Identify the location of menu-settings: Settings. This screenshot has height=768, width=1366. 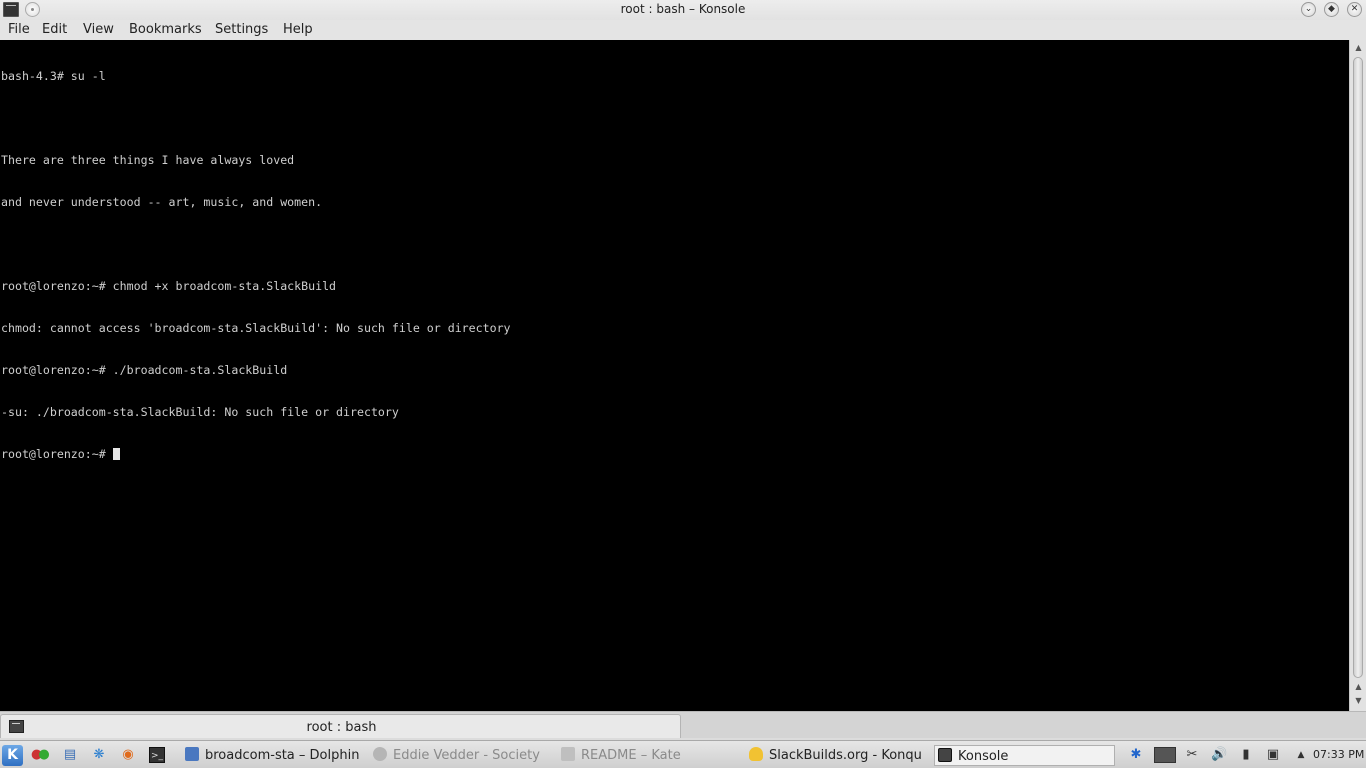
(241, 29).